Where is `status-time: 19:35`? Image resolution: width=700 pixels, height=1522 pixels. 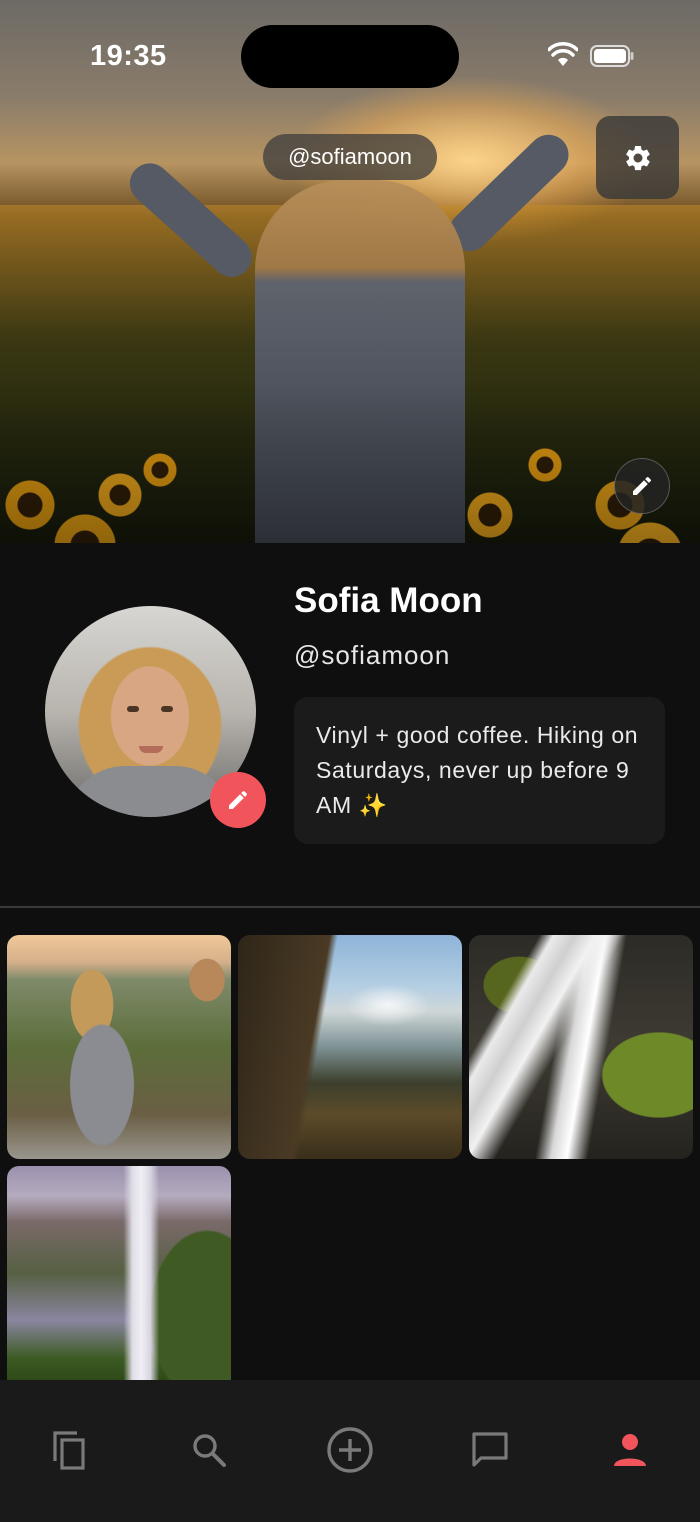 status-time: 19:35 is located at coordinates (128, 56).